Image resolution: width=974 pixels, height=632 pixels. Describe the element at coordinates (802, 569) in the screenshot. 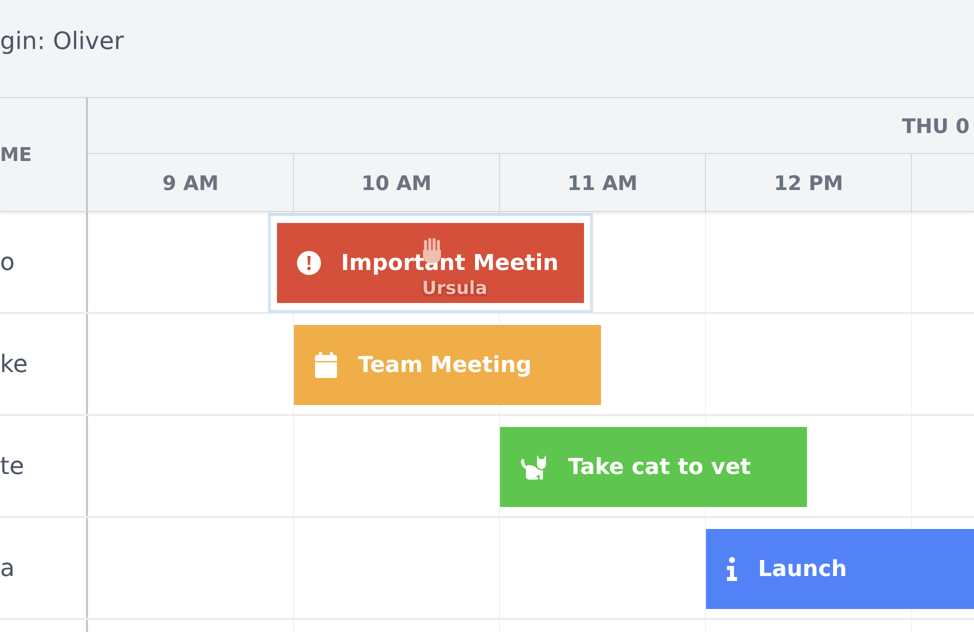

I see `event-title: Launch` at that location.